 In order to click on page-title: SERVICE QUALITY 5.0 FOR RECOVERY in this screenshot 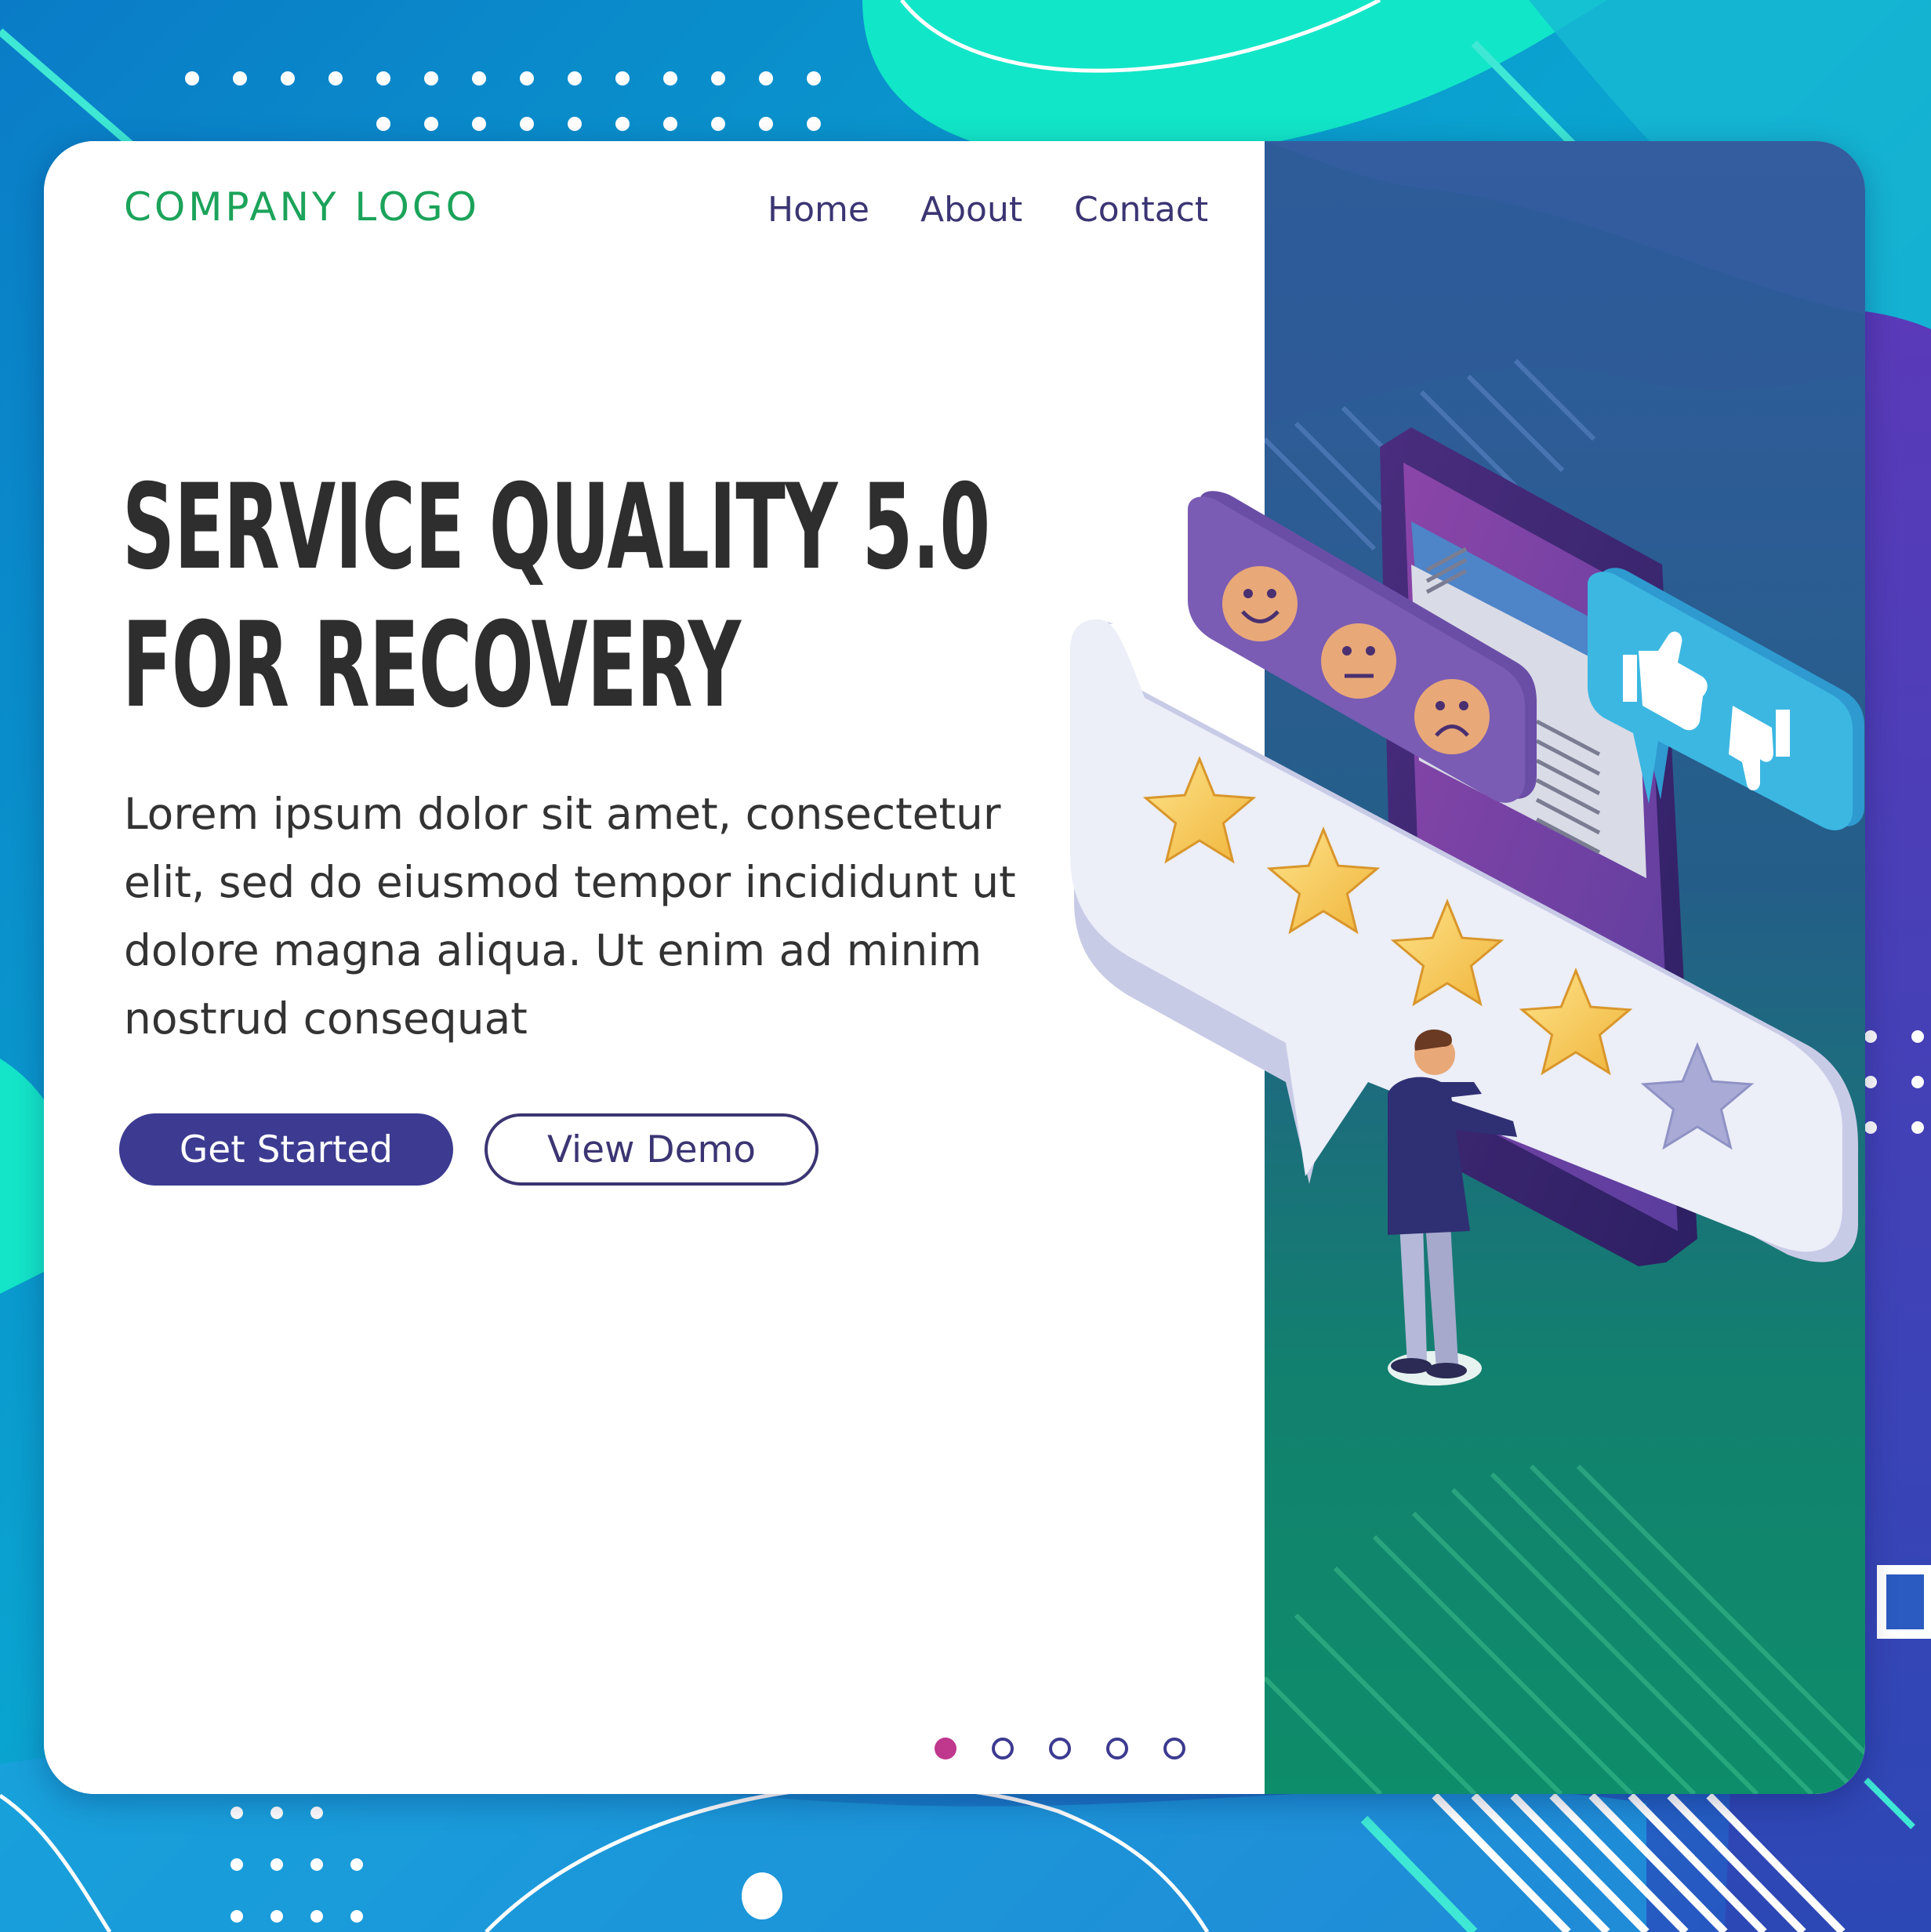, I will do `click(556, 597)`.